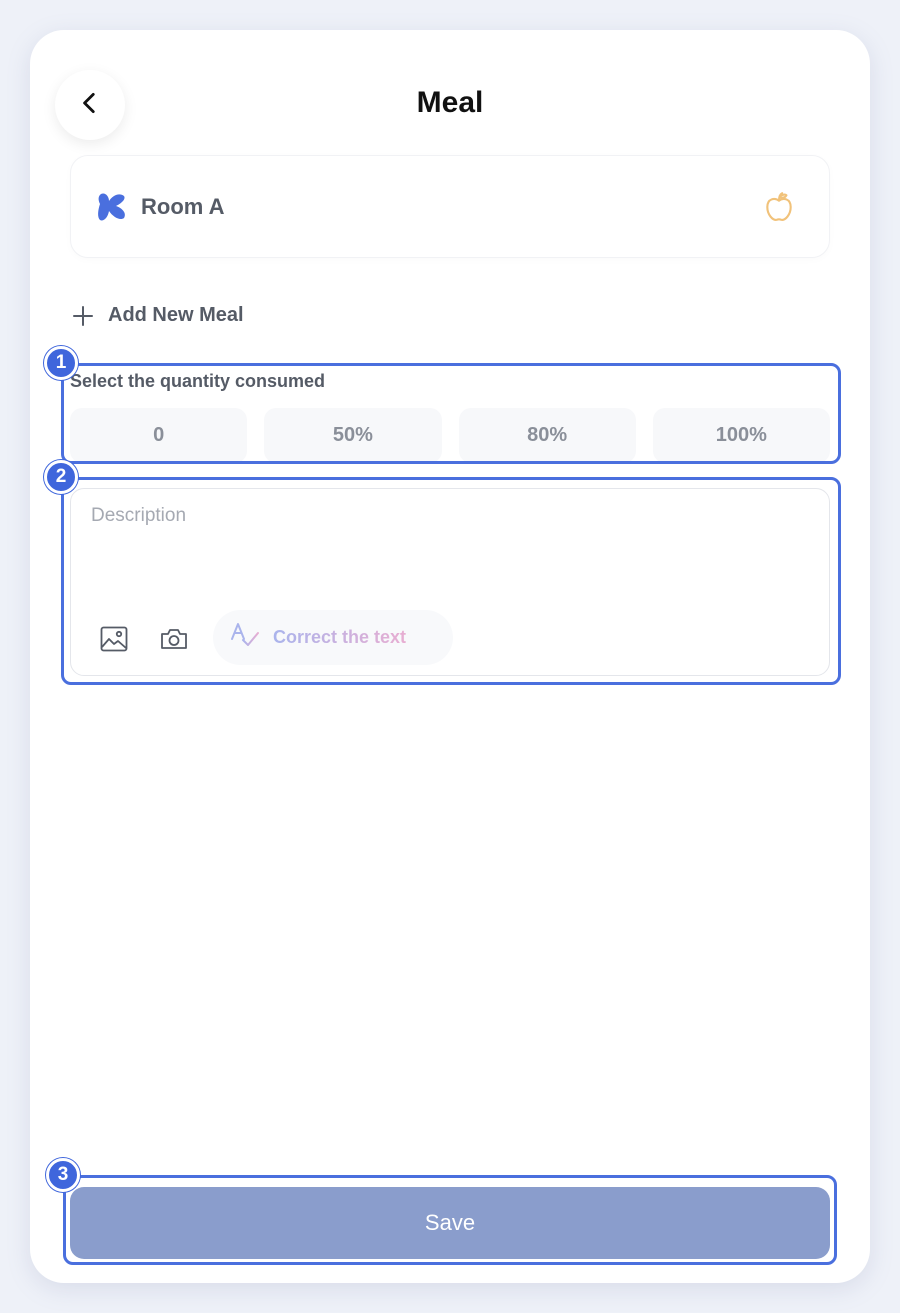  Describe the element at coordinates (450, 1223) in the screenshot. I see `save-button: Save` at that location.